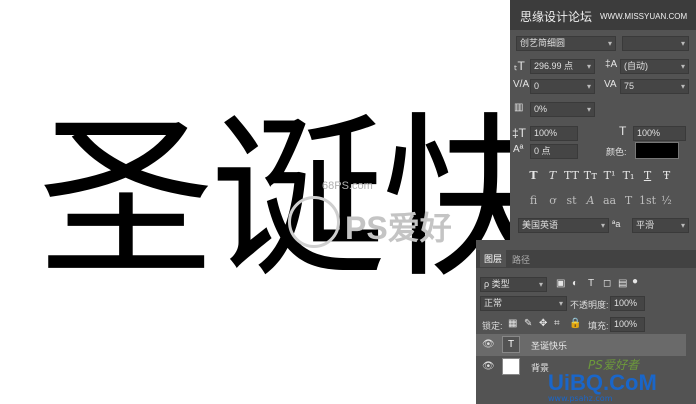 This screenshot has width=696, height=404. Describe the element at coordinates (660, 225) in the screenshot. I see `antialias-select: 平滑 ▾` at that location.